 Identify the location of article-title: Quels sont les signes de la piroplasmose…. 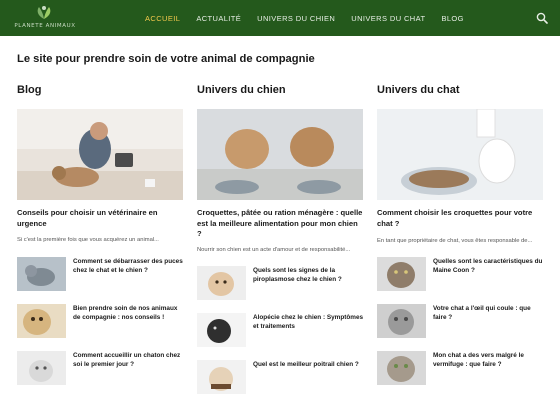
(297, 275).